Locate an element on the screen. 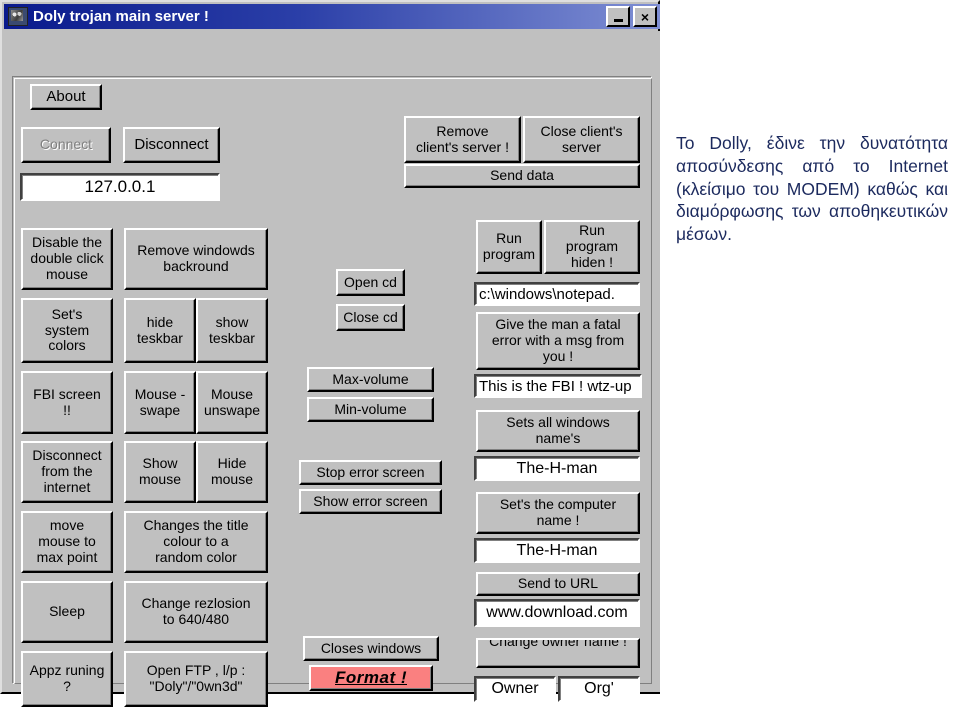 The height and width of the screenshot is (707, 960). run-path-input: c:\windows\notepad. is located at coordinates (557, 294).